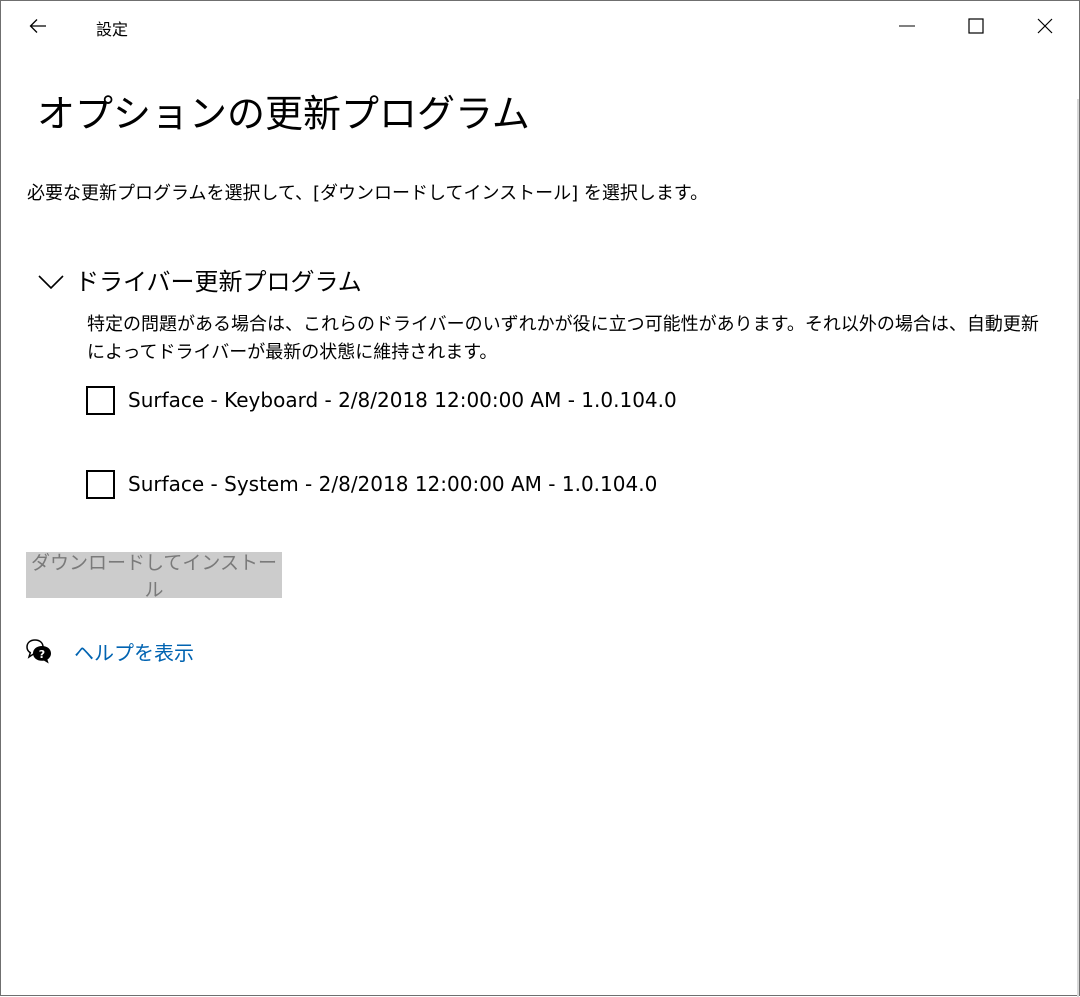 This screenshot has height=997, width=1080. I want to click on minimize-button, so click(906, 26).